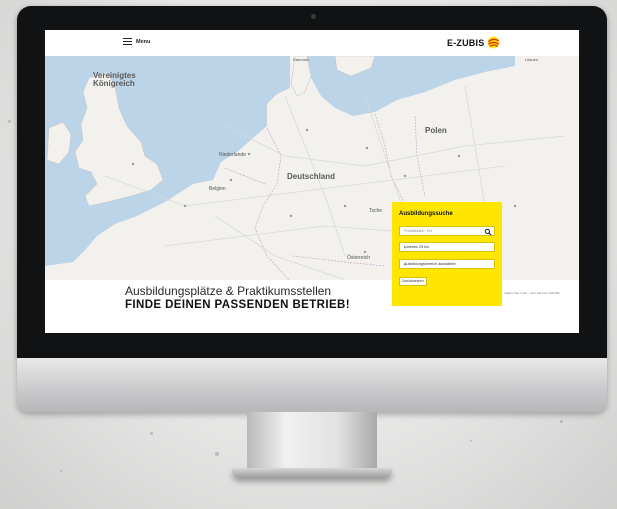 This screenshot has width=617, height=509. Describe the element at coordinates (143, 41) in the screenshot. I see `menu-label: Menu` at that location.